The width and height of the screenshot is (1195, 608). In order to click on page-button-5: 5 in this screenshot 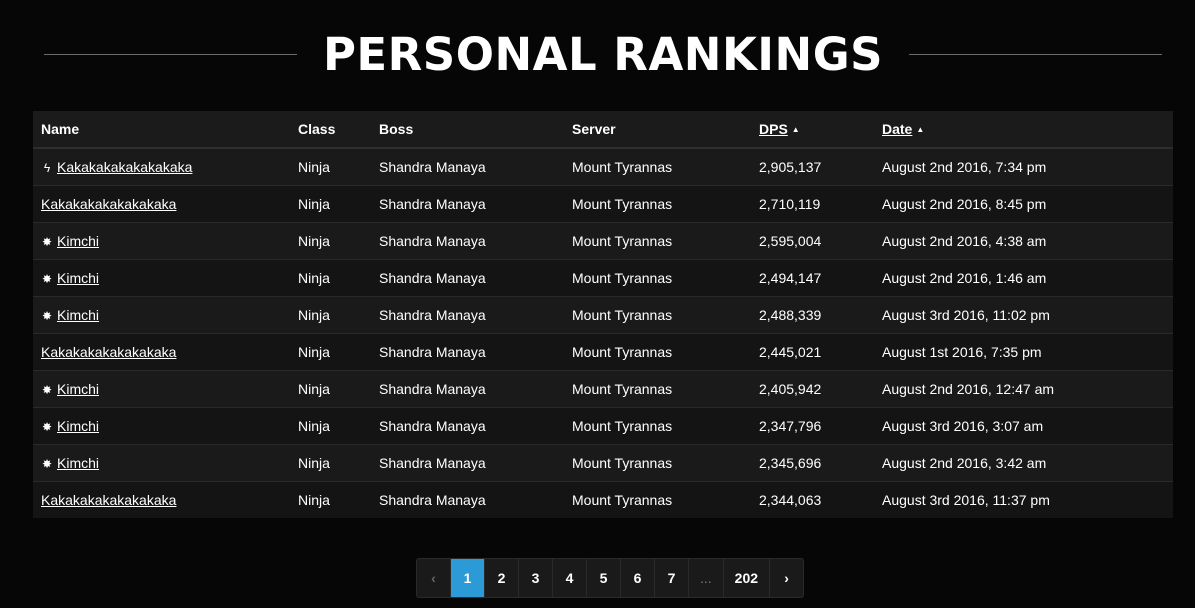, I will do `click(604, 578)`.